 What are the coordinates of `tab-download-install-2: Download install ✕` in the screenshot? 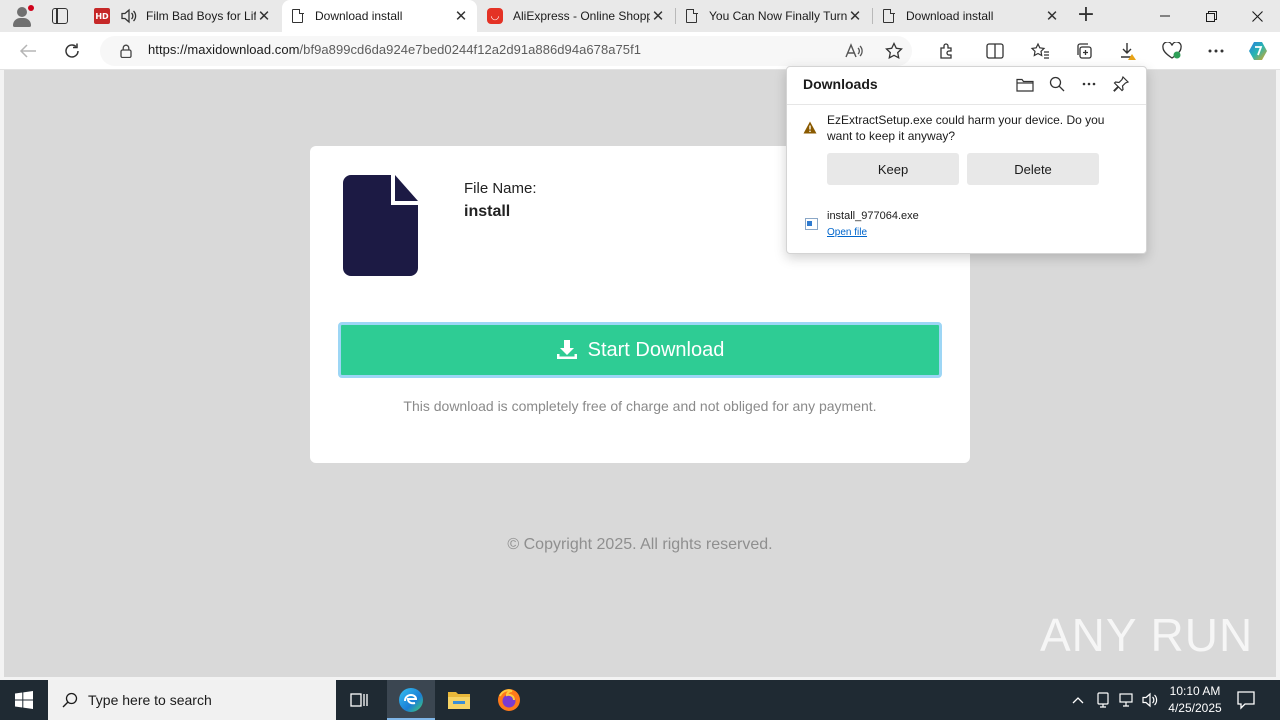 It's located at (970, 16).